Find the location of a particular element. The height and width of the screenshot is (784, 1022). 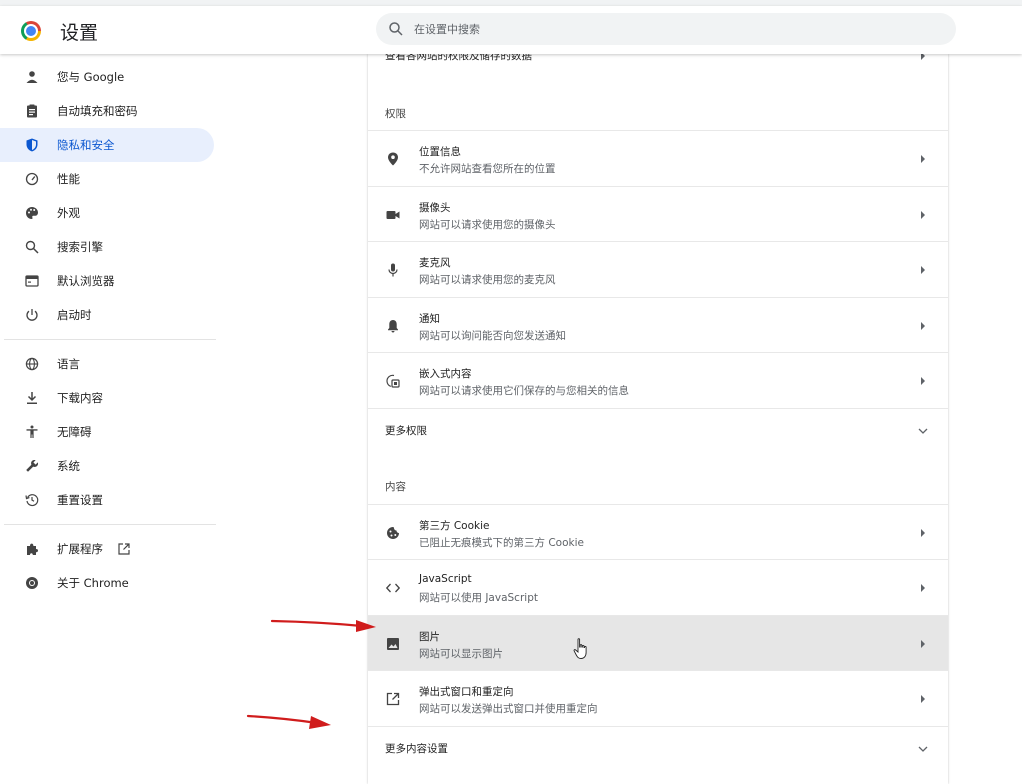

accessibility-icon is located at coordinates (32, 432).